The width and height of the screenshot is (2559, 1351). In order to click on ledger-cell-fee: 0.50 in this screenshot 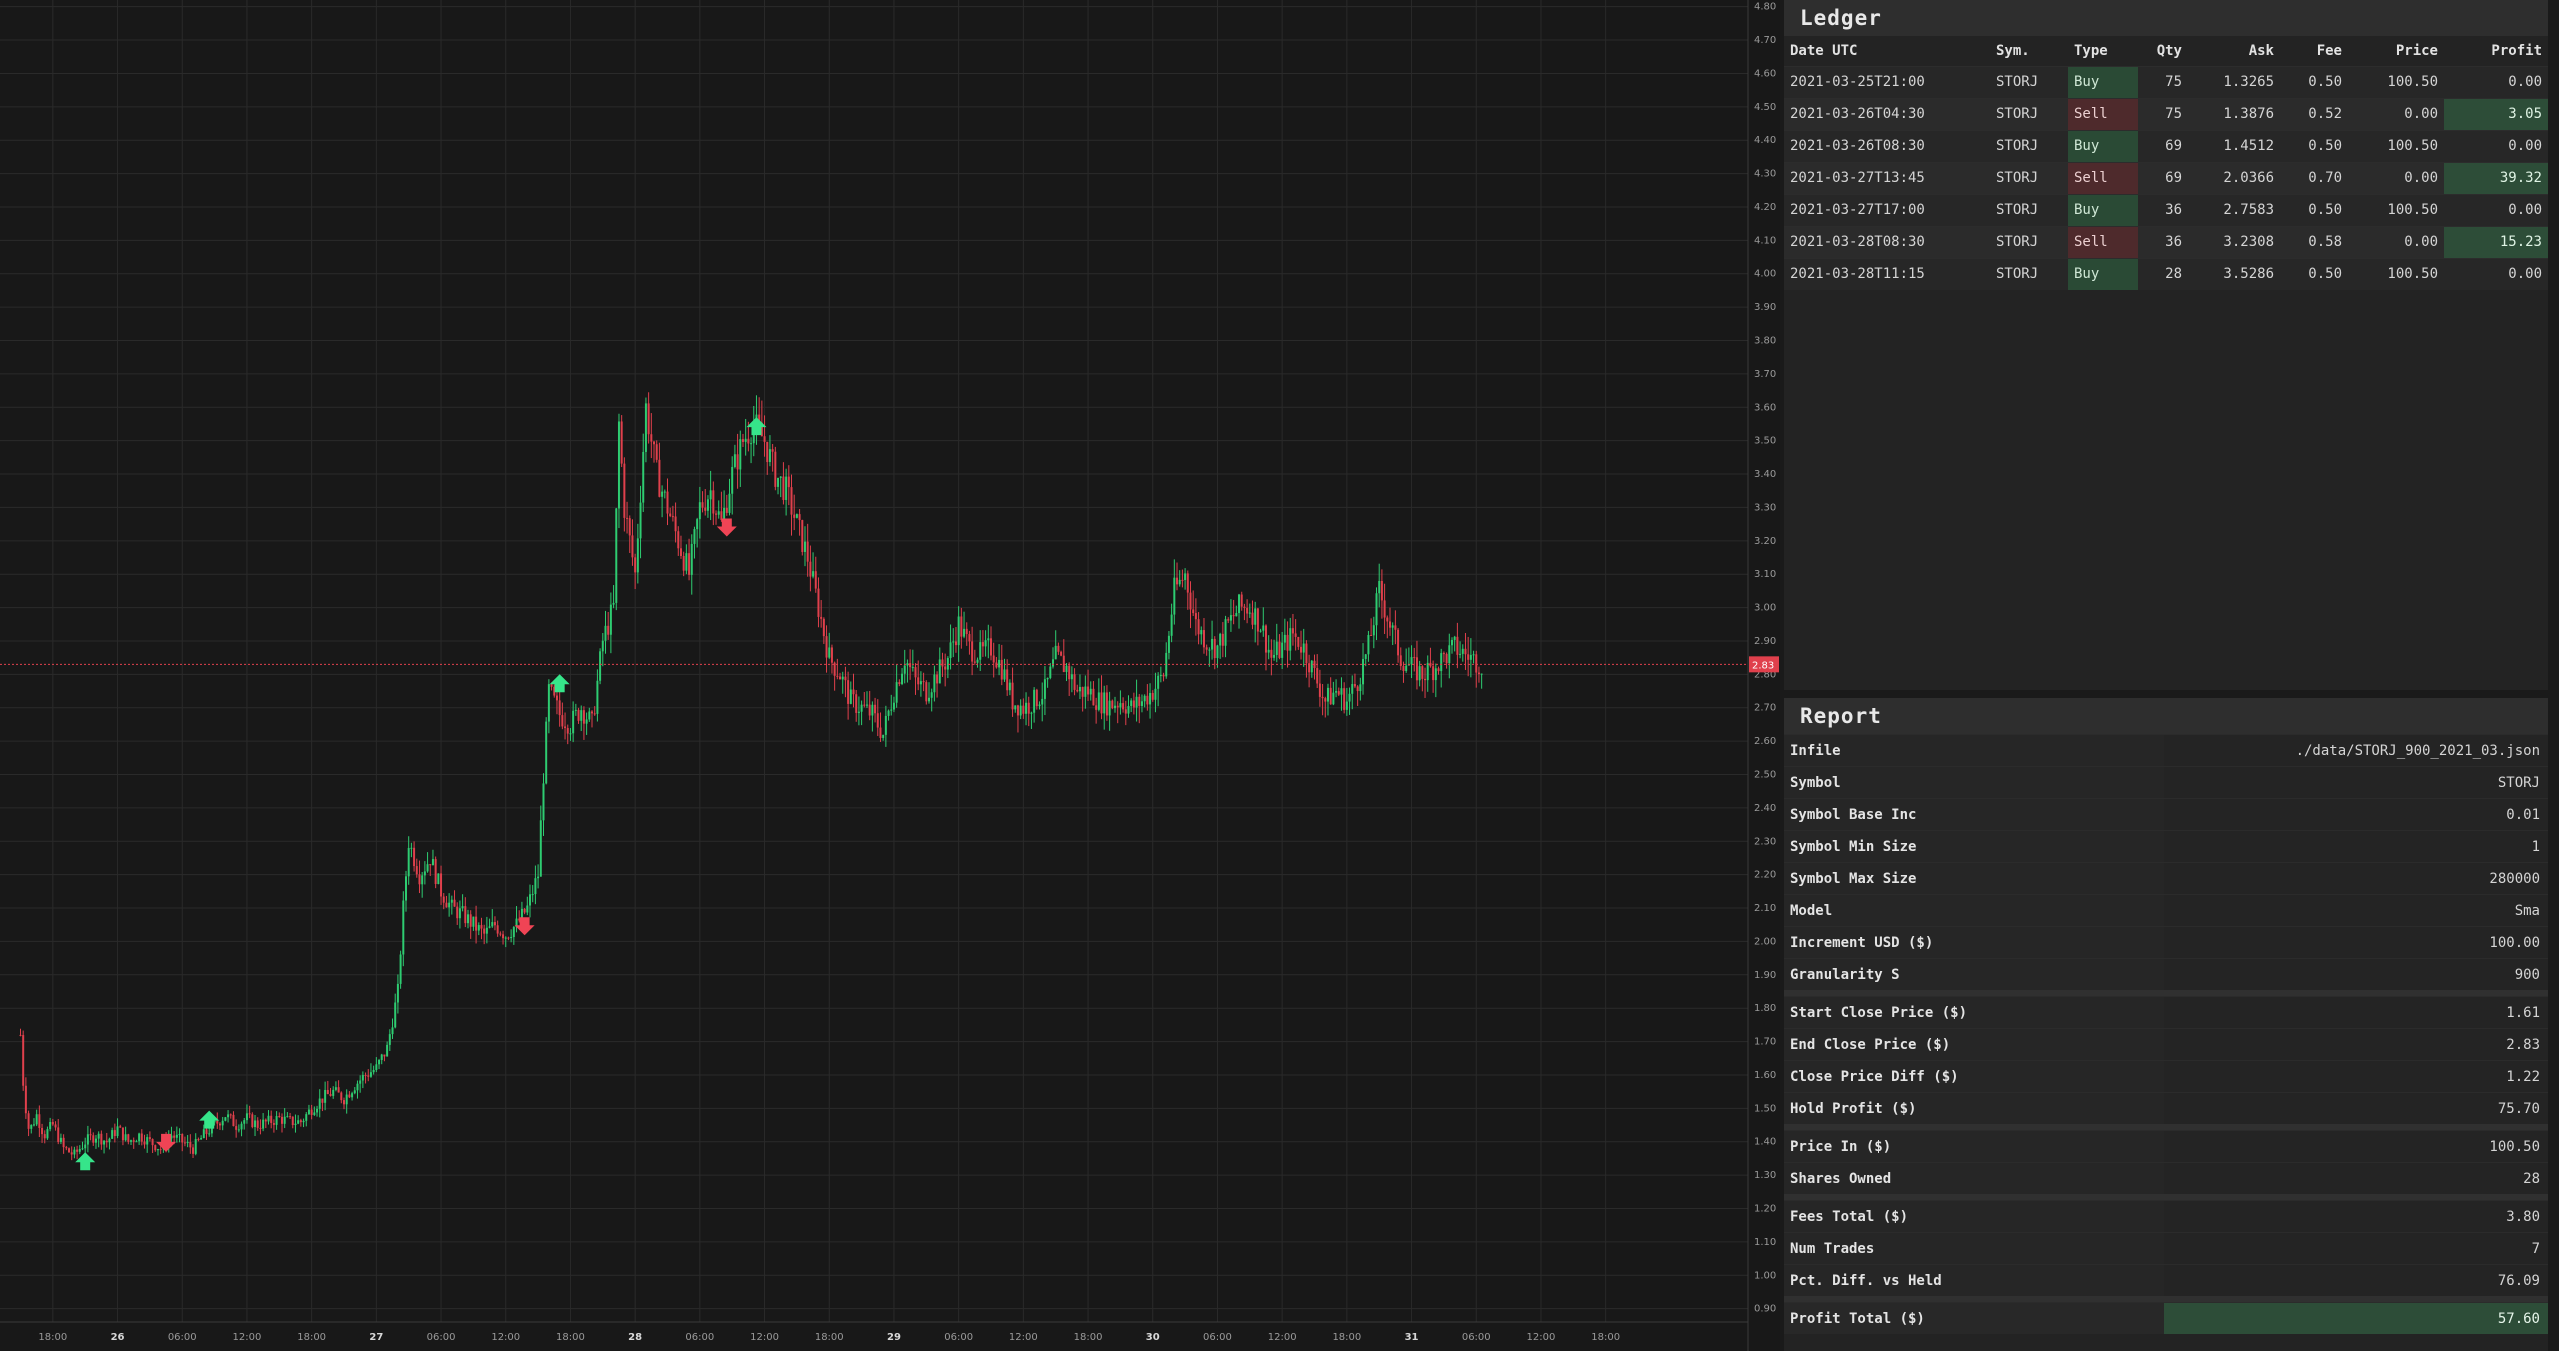, I will do `click(2314, 145)`.